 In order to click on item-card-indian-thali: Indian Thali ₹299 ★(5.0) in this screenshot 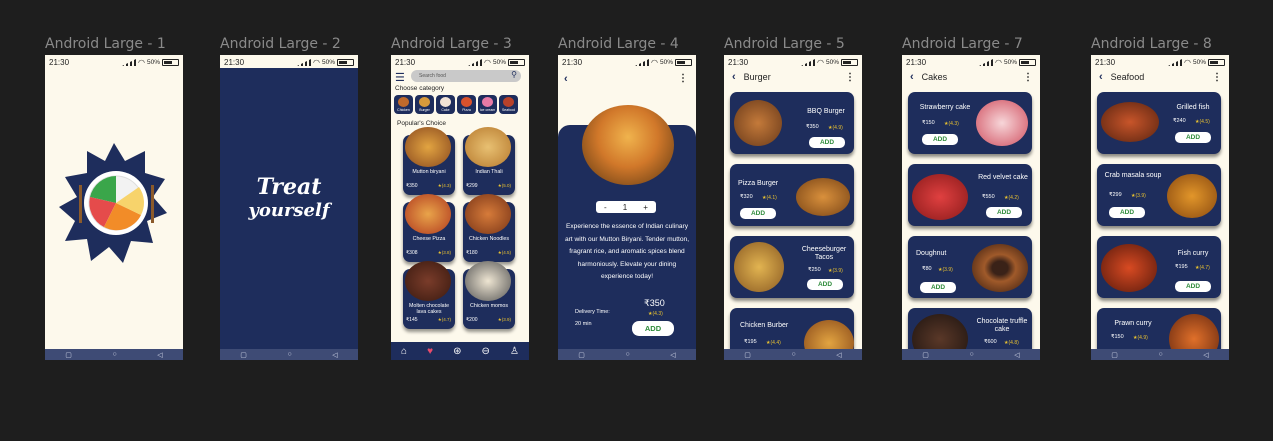, I will do `click(489, 161)`.